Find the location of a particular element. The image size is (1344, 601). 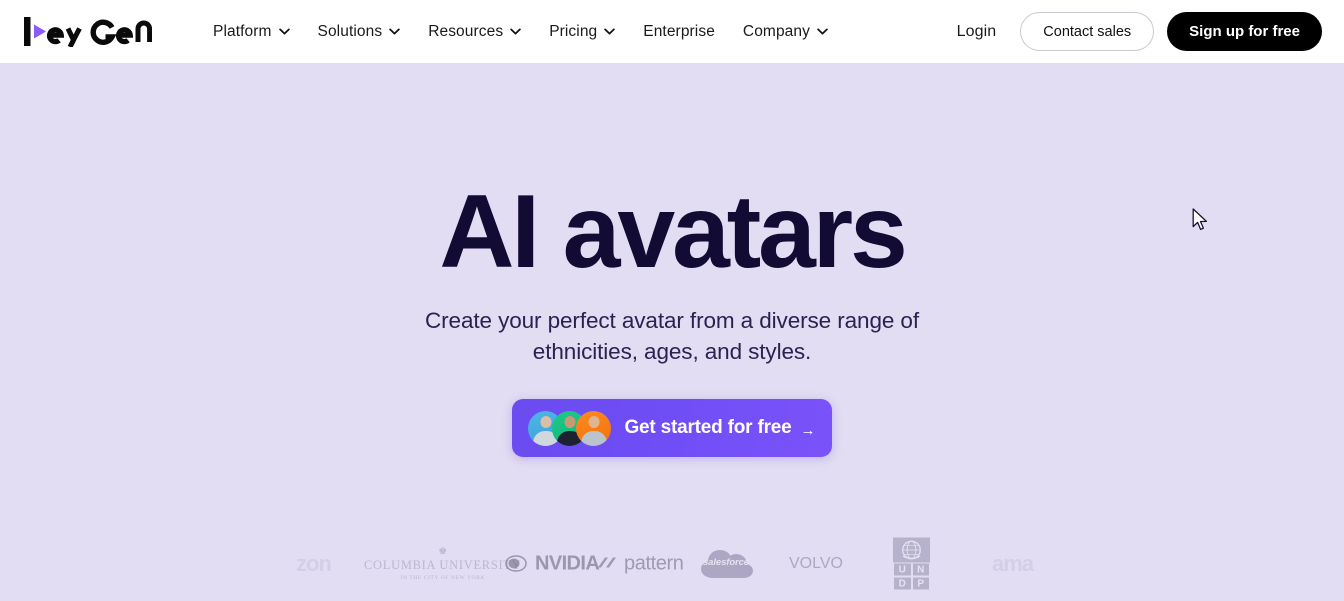

arrow-right-icon: → is located at coordinates (808, 430).